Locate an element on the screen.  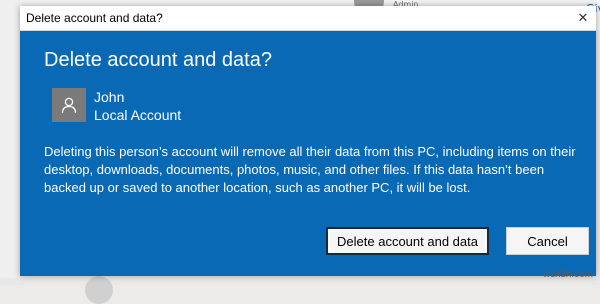
dialog-titlebar: Delete account and data? ✕ is located at coordinates (308, 18).